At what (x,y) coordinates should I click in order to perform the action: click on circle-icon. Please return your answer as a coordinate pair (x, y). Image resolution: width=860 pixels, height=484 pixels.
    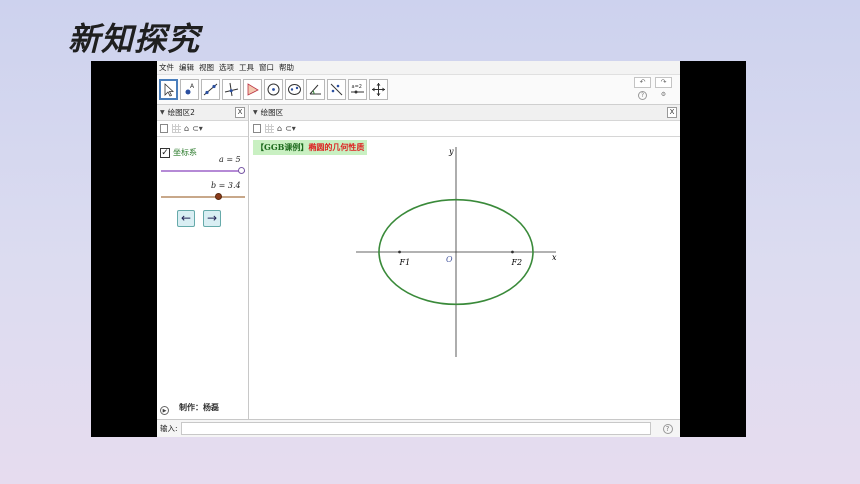
    Looking at the image, I should click on (273, 89).